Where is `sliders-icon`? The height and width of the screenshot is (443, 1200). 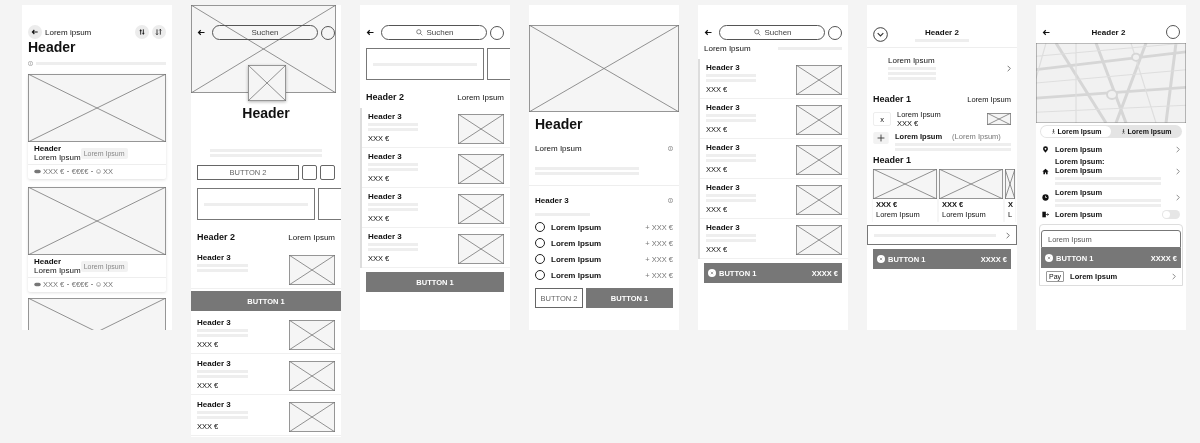
sliders-icon is located at coordinates (142, 32).